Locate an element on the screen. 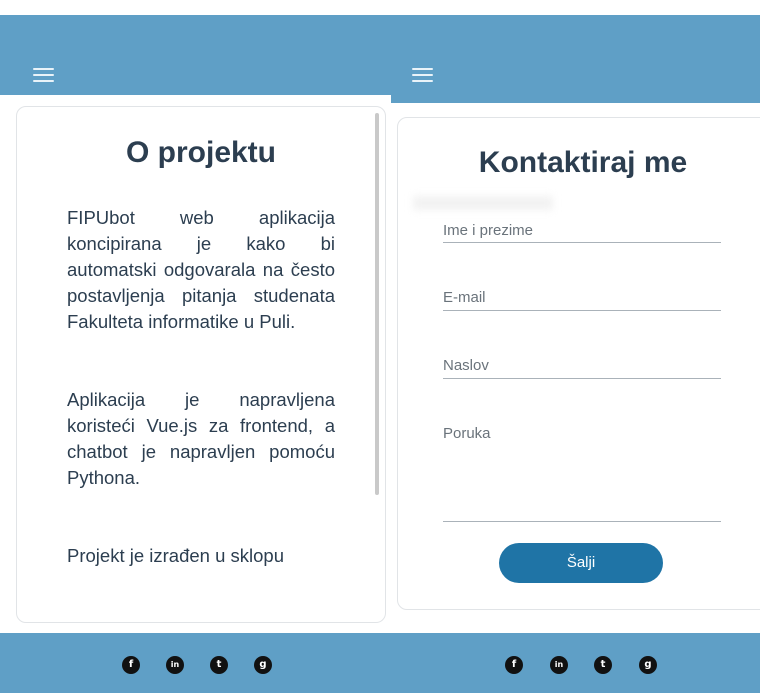  page-title: O projektu is located at coordinates (200, 152).